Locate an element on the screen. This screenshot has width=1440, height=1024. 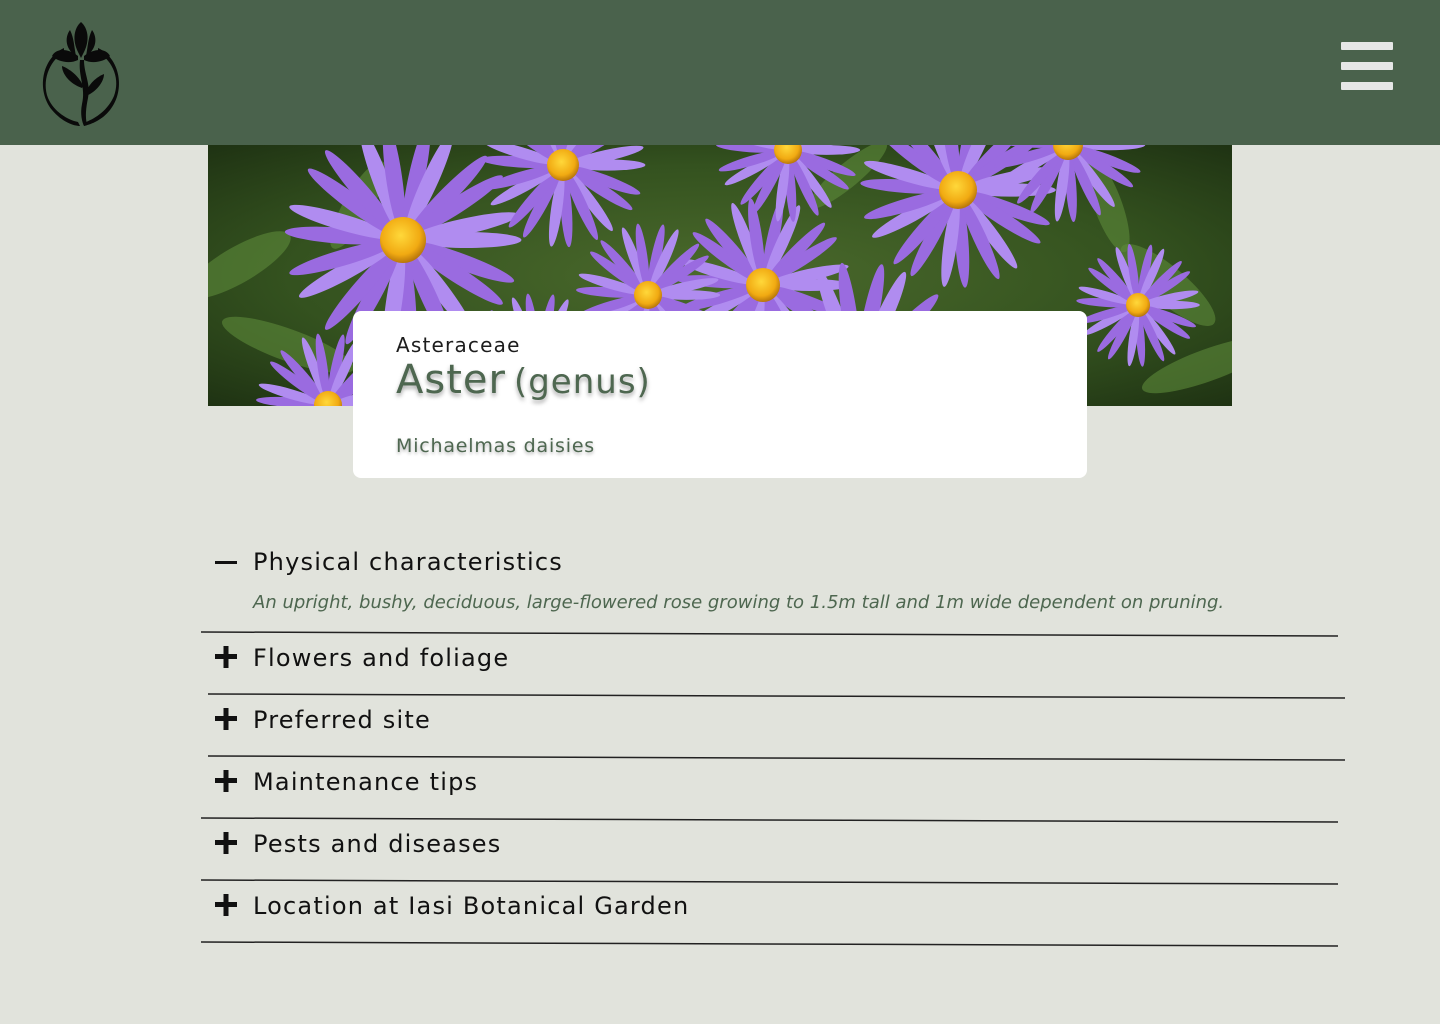
accordion-title: Flowers and foliage is located at coordinates (381, 658).